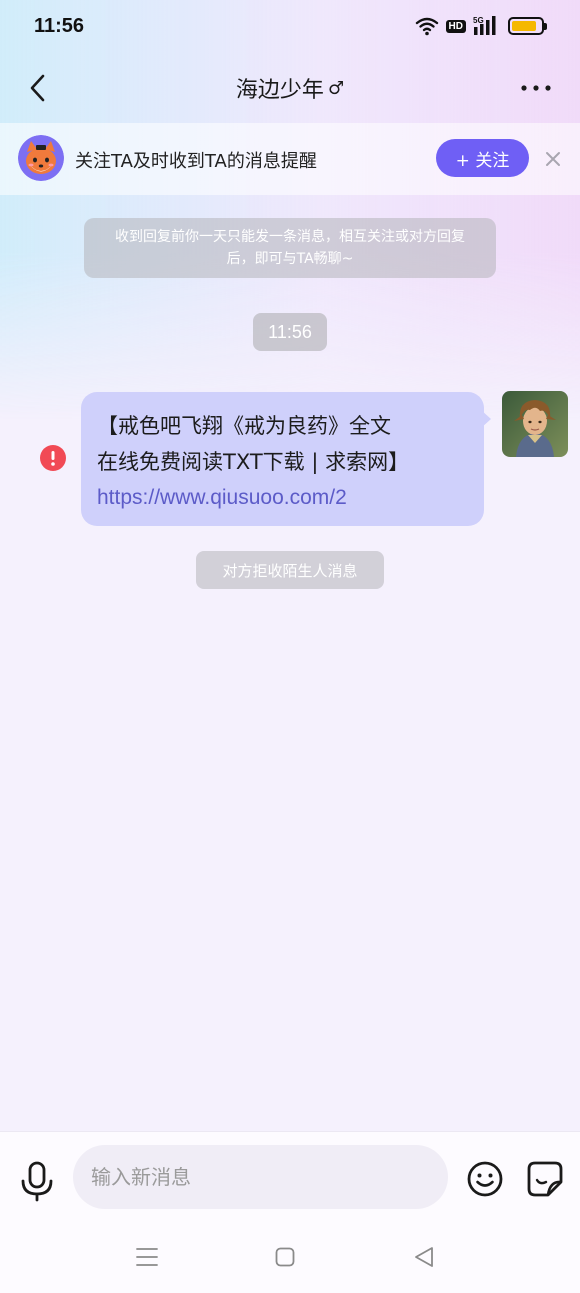 This screenshot has width=580, height=1293. Describe the element at coordinates (290, 26) in the screenshot. I see `status-bar: 11:56 HD 5G` at that location.